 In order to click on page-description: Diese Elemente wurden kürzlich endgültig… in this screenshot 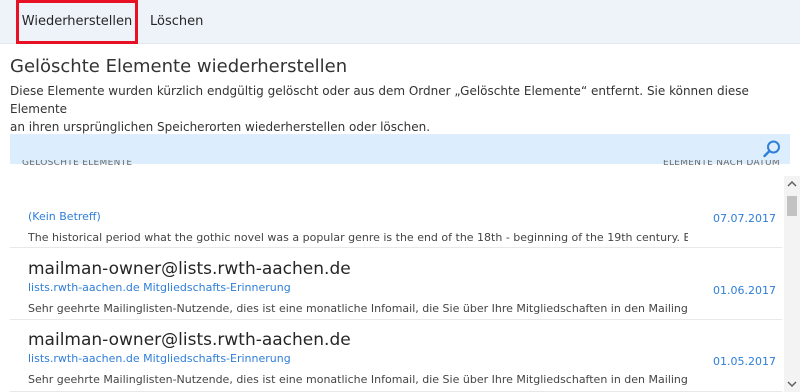, I will do `click(400, 109)`.